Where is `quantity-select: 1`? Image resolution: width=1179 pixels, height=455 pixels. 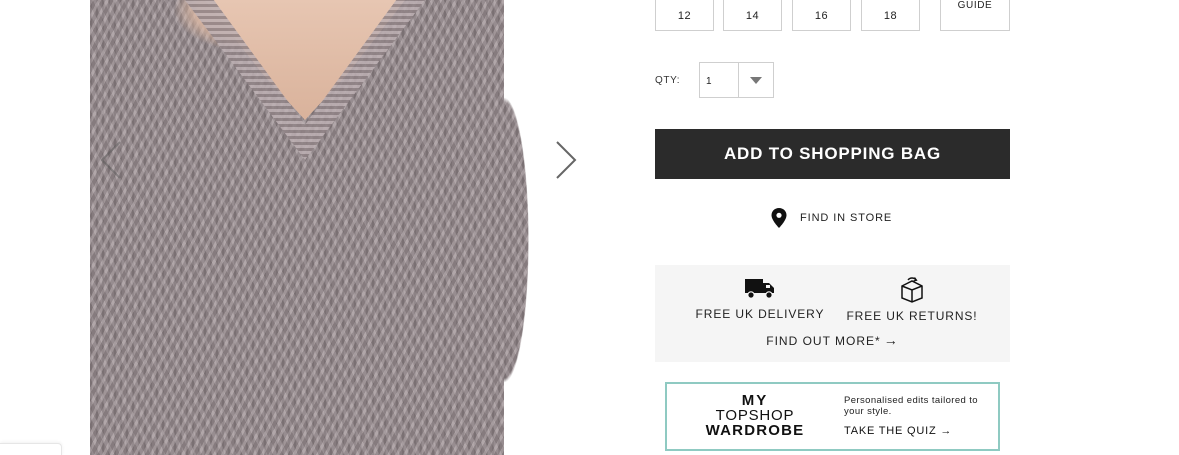
quantity-select: 1 is located at coordinates (736, 80).